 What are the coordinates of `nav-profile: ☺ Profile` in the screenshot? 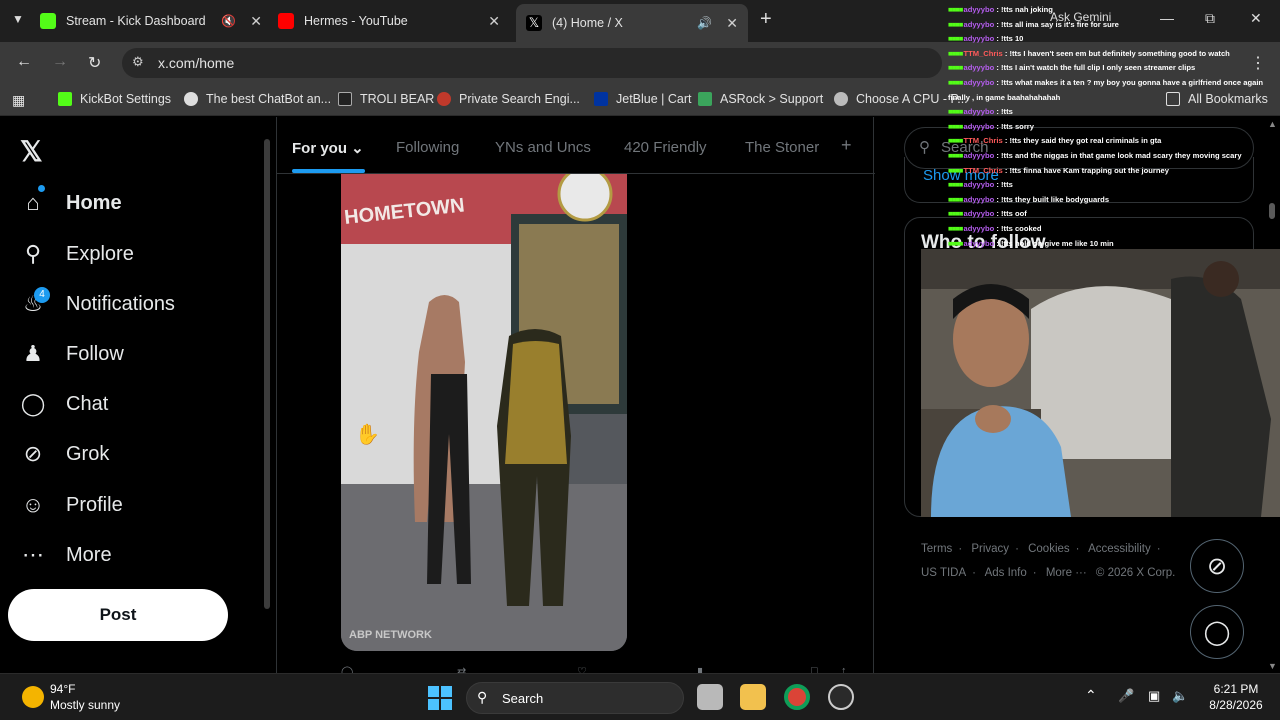 It's located at (71, 505).